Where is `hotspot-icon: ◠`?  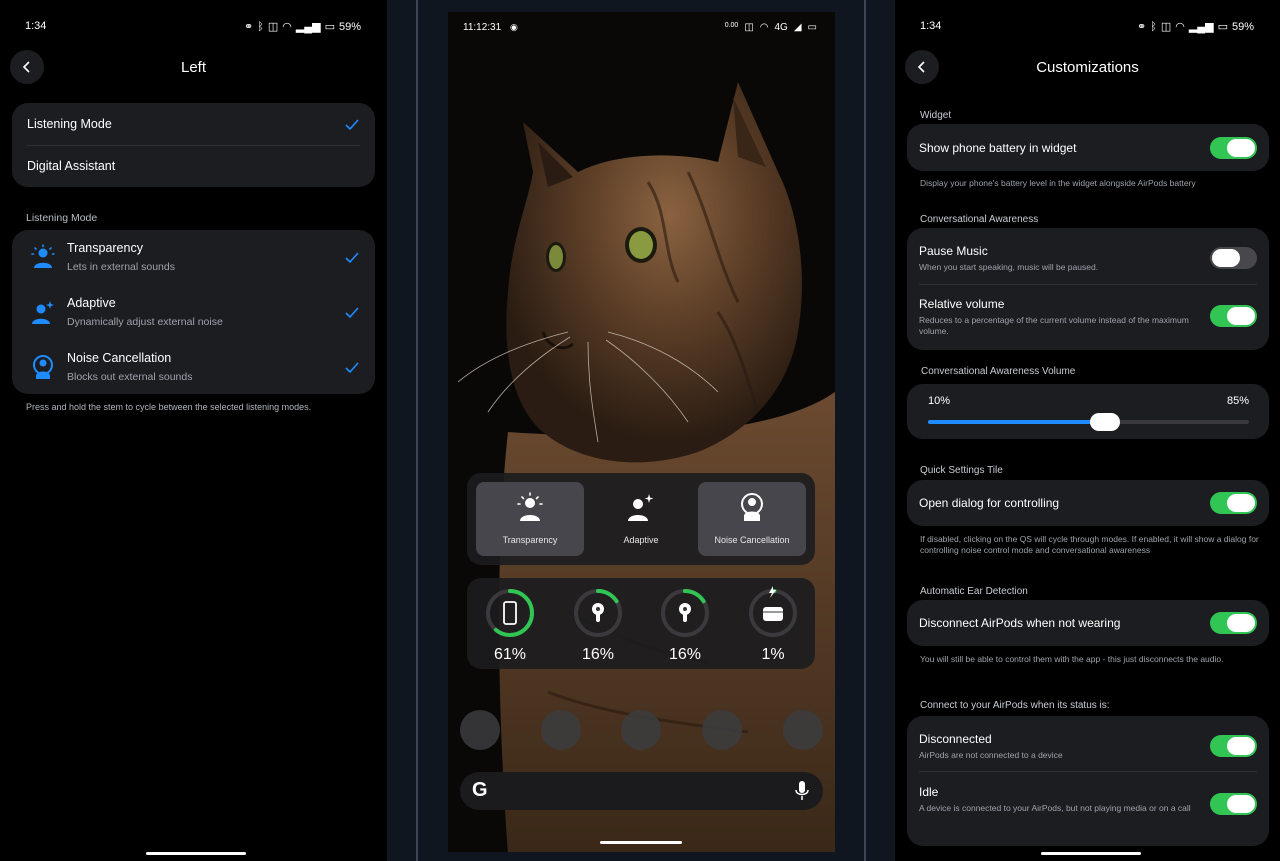 hotspot-icon: ◠ is located at coordinates (764, 27).